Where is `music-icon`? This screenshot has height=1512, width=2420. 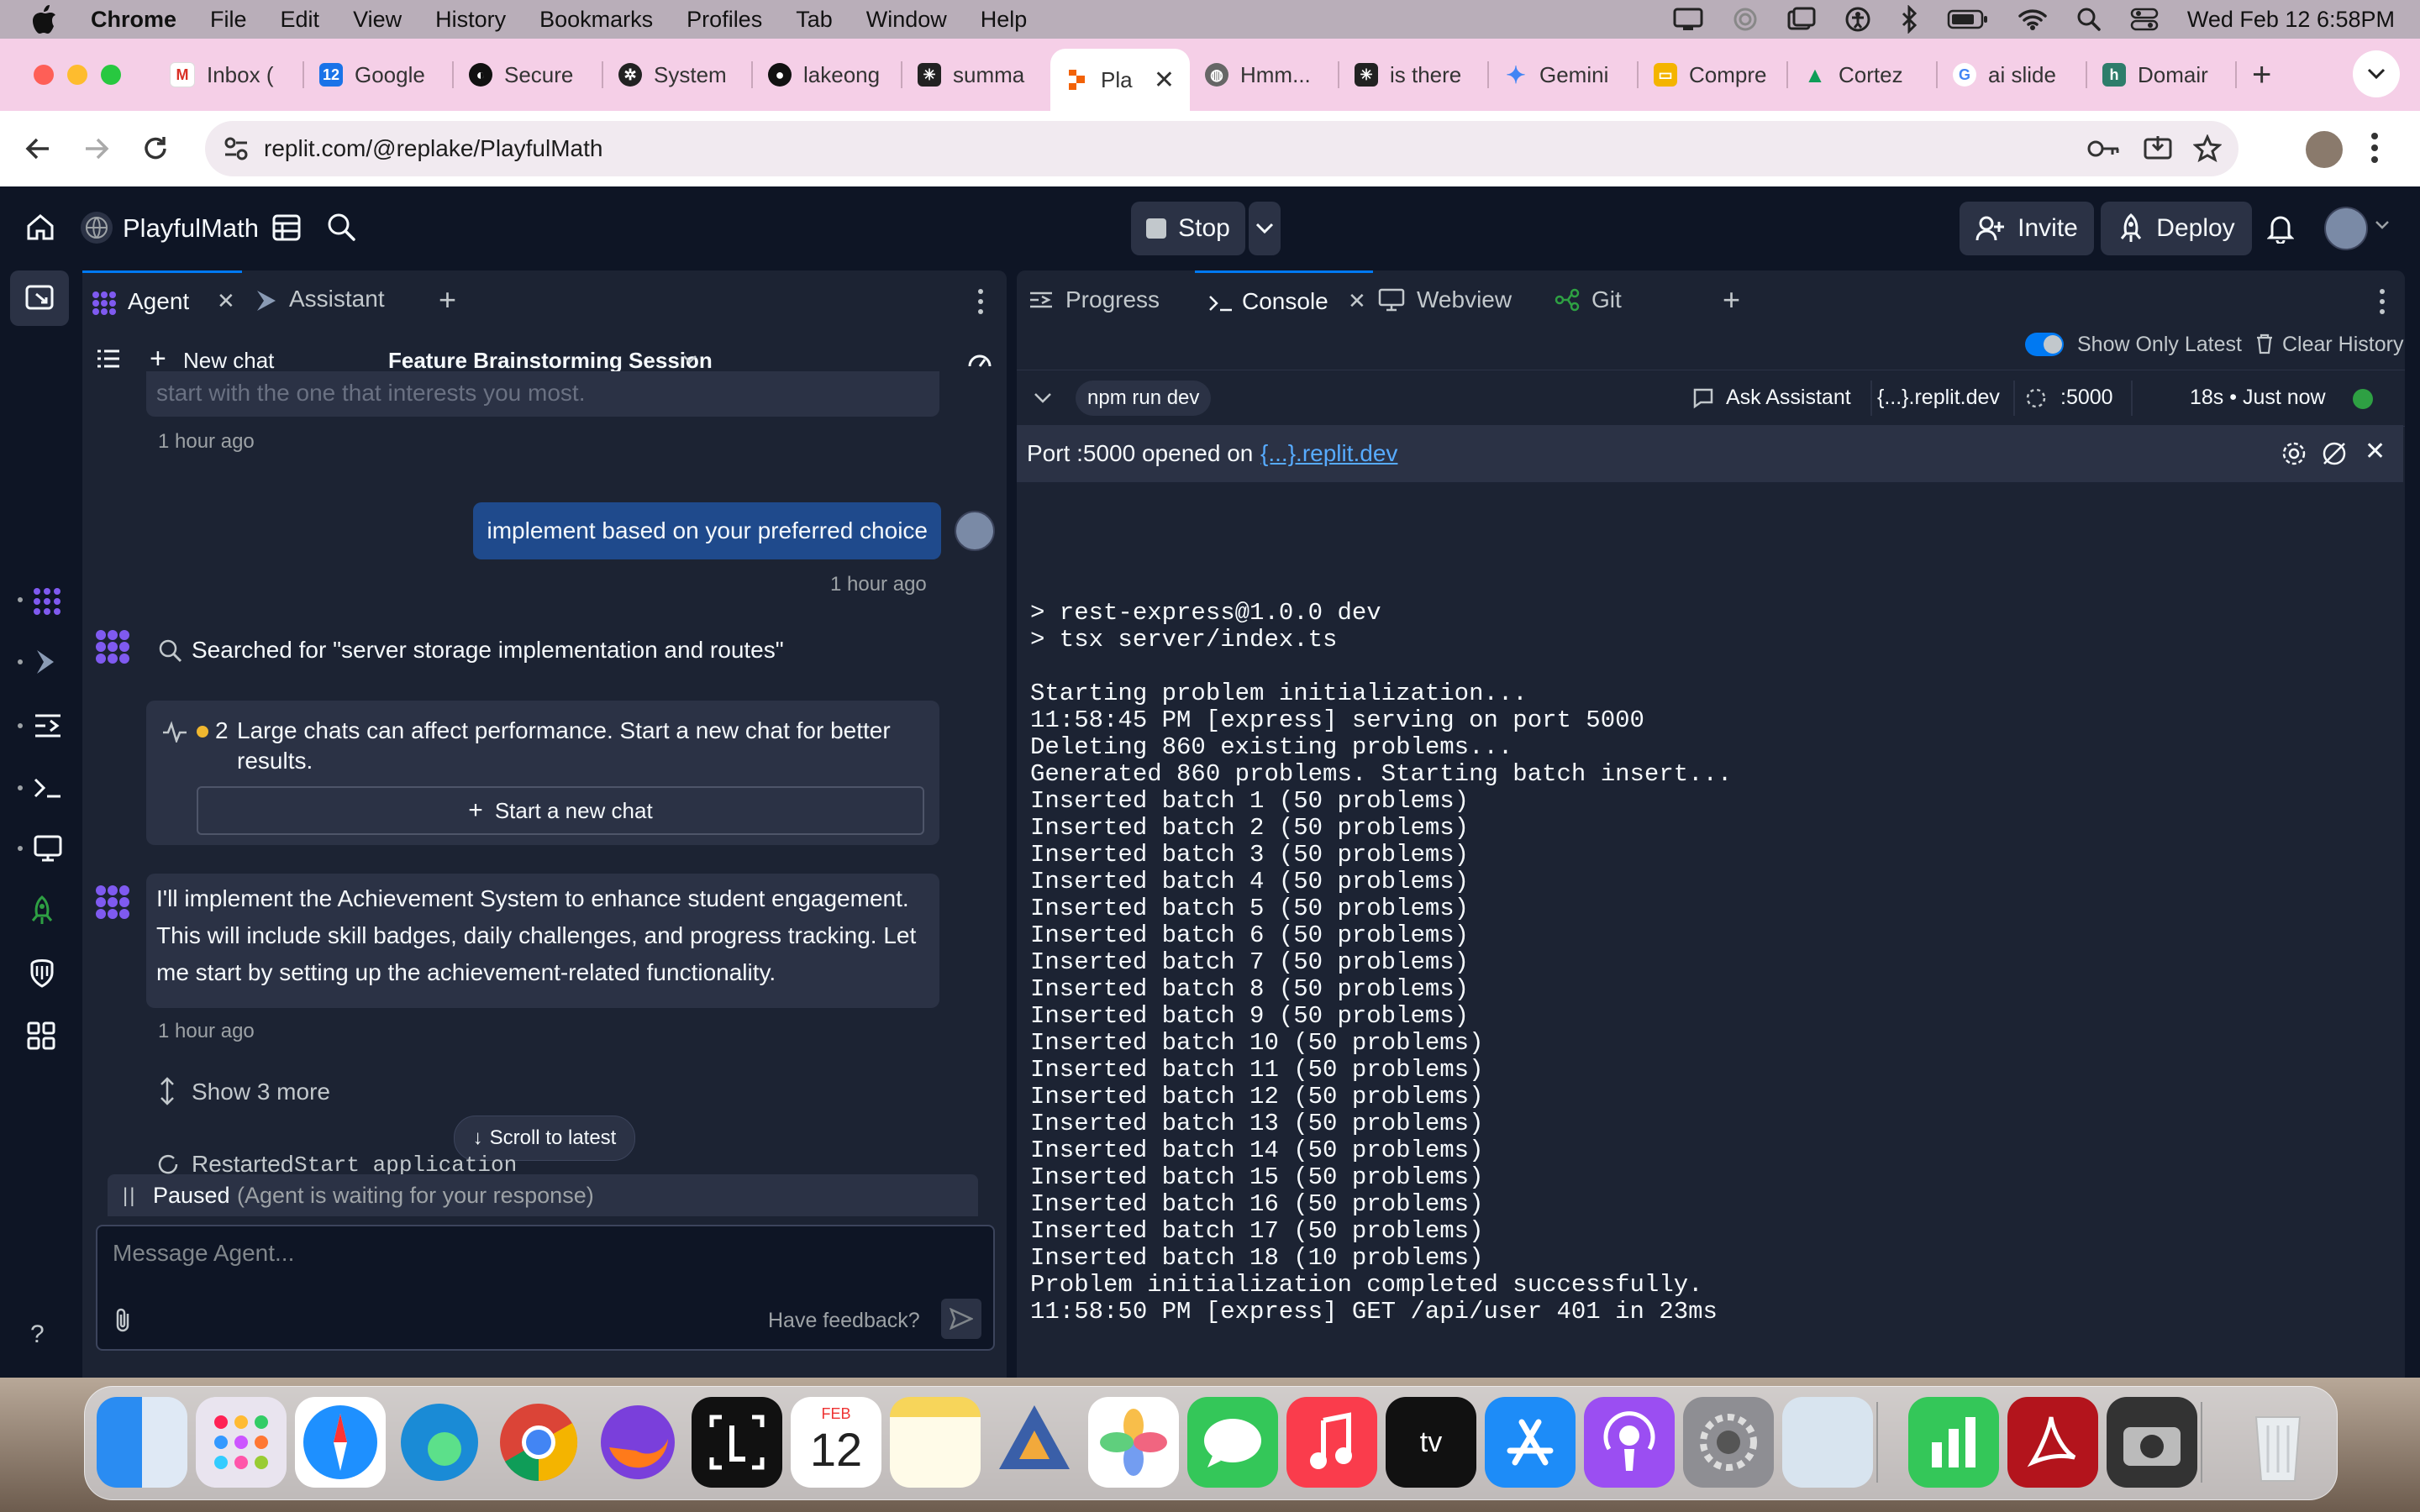
music-icon is located at coordinates (1331, 1442).